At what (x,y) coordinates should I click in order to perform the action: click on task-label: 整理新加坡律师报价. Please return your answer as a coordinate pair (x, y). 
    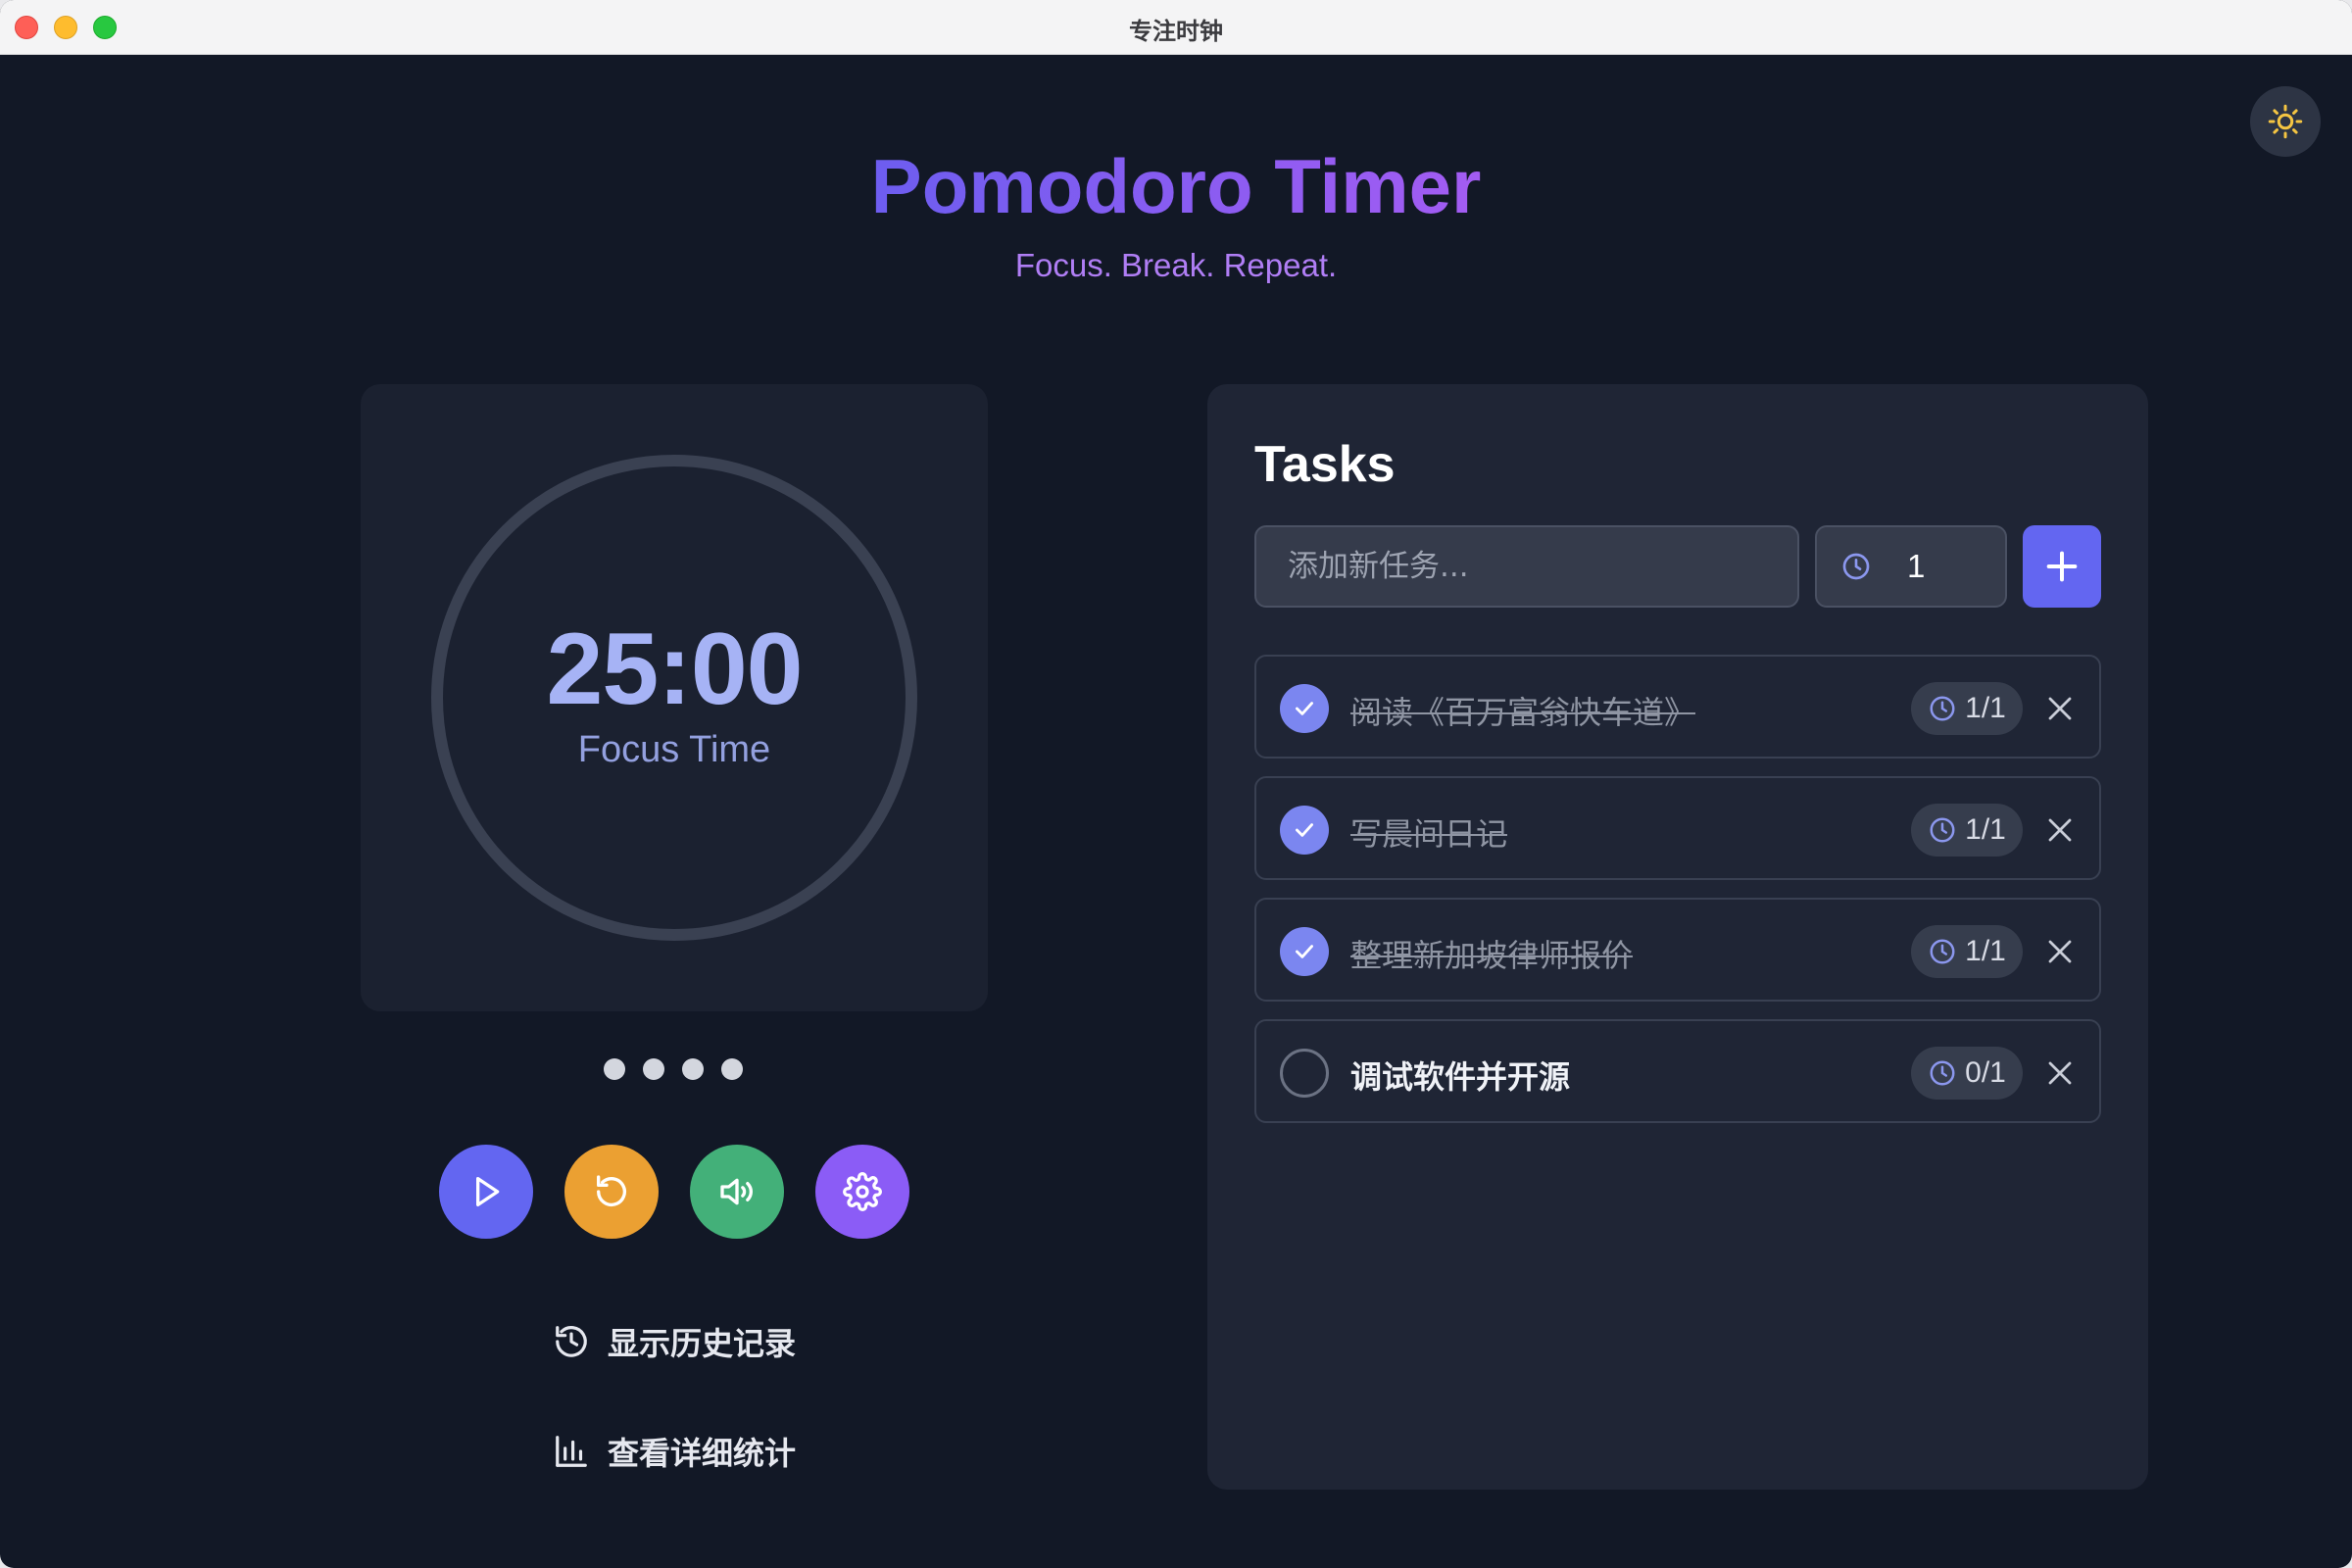
    Looking at the image, I should click on (1492, 955).